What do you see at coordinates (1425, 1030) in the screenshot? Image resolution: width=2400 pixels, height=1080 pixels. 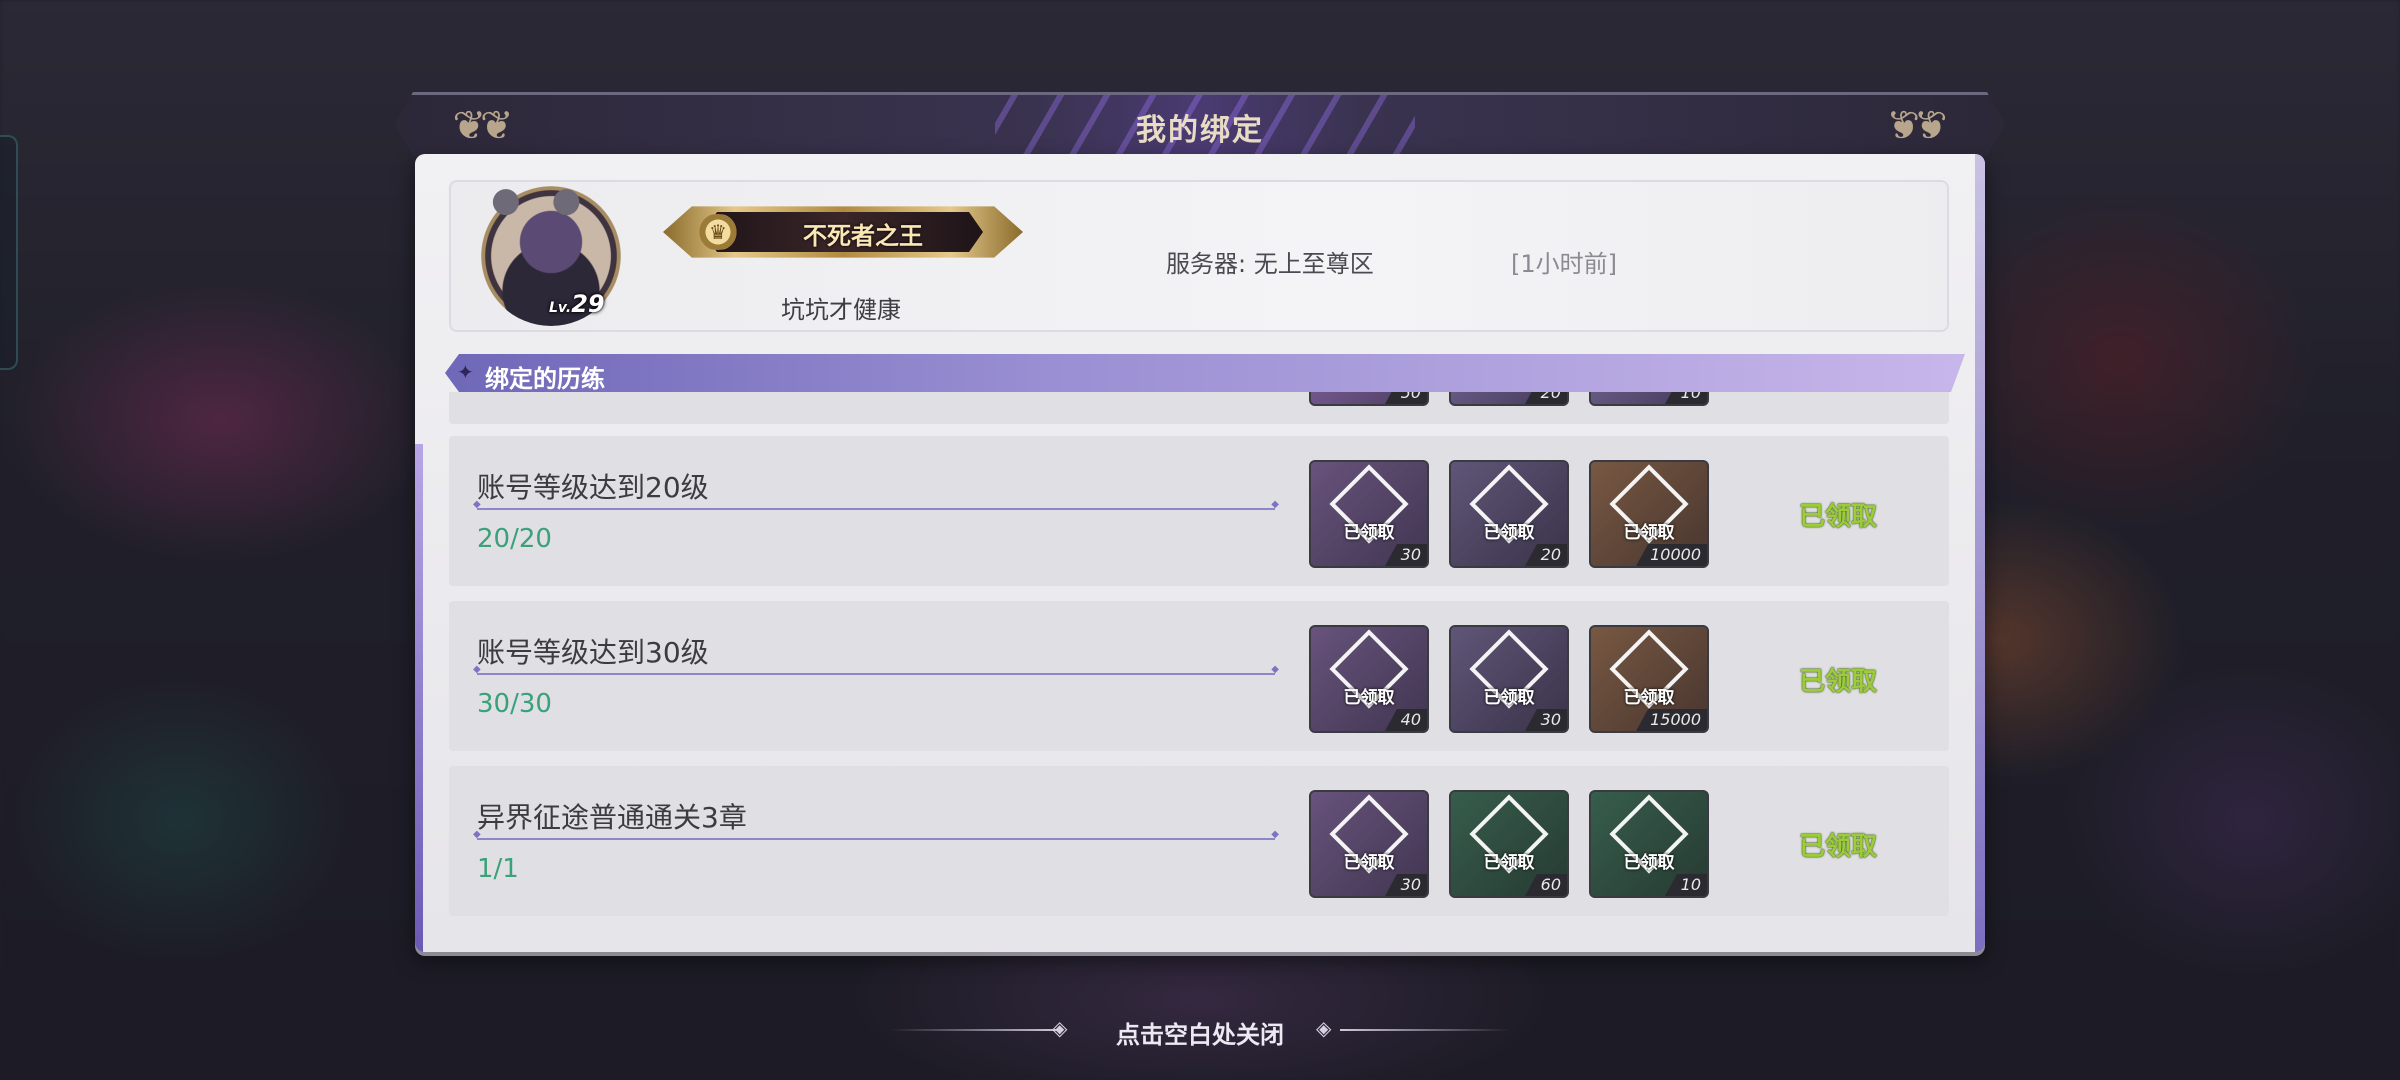 I see `close-hint-line-right` at bounding box center [1425, 1030].